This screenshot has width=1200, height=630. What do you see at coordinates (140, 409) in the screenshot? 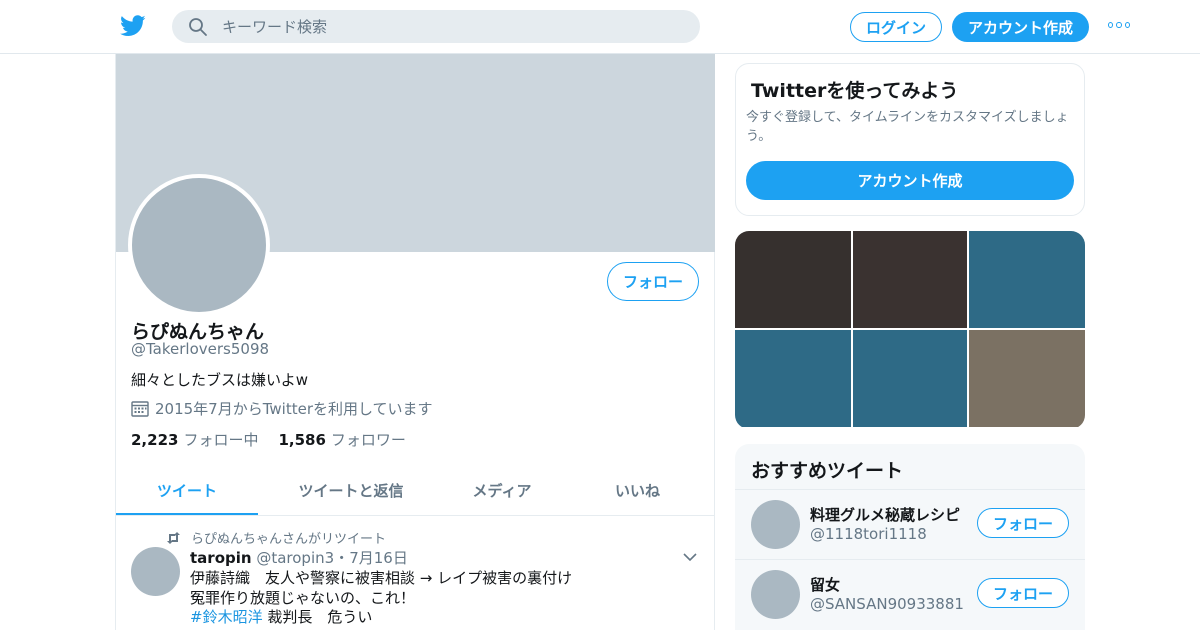
I see `calendar-icon` at bounding box center [140, 409].